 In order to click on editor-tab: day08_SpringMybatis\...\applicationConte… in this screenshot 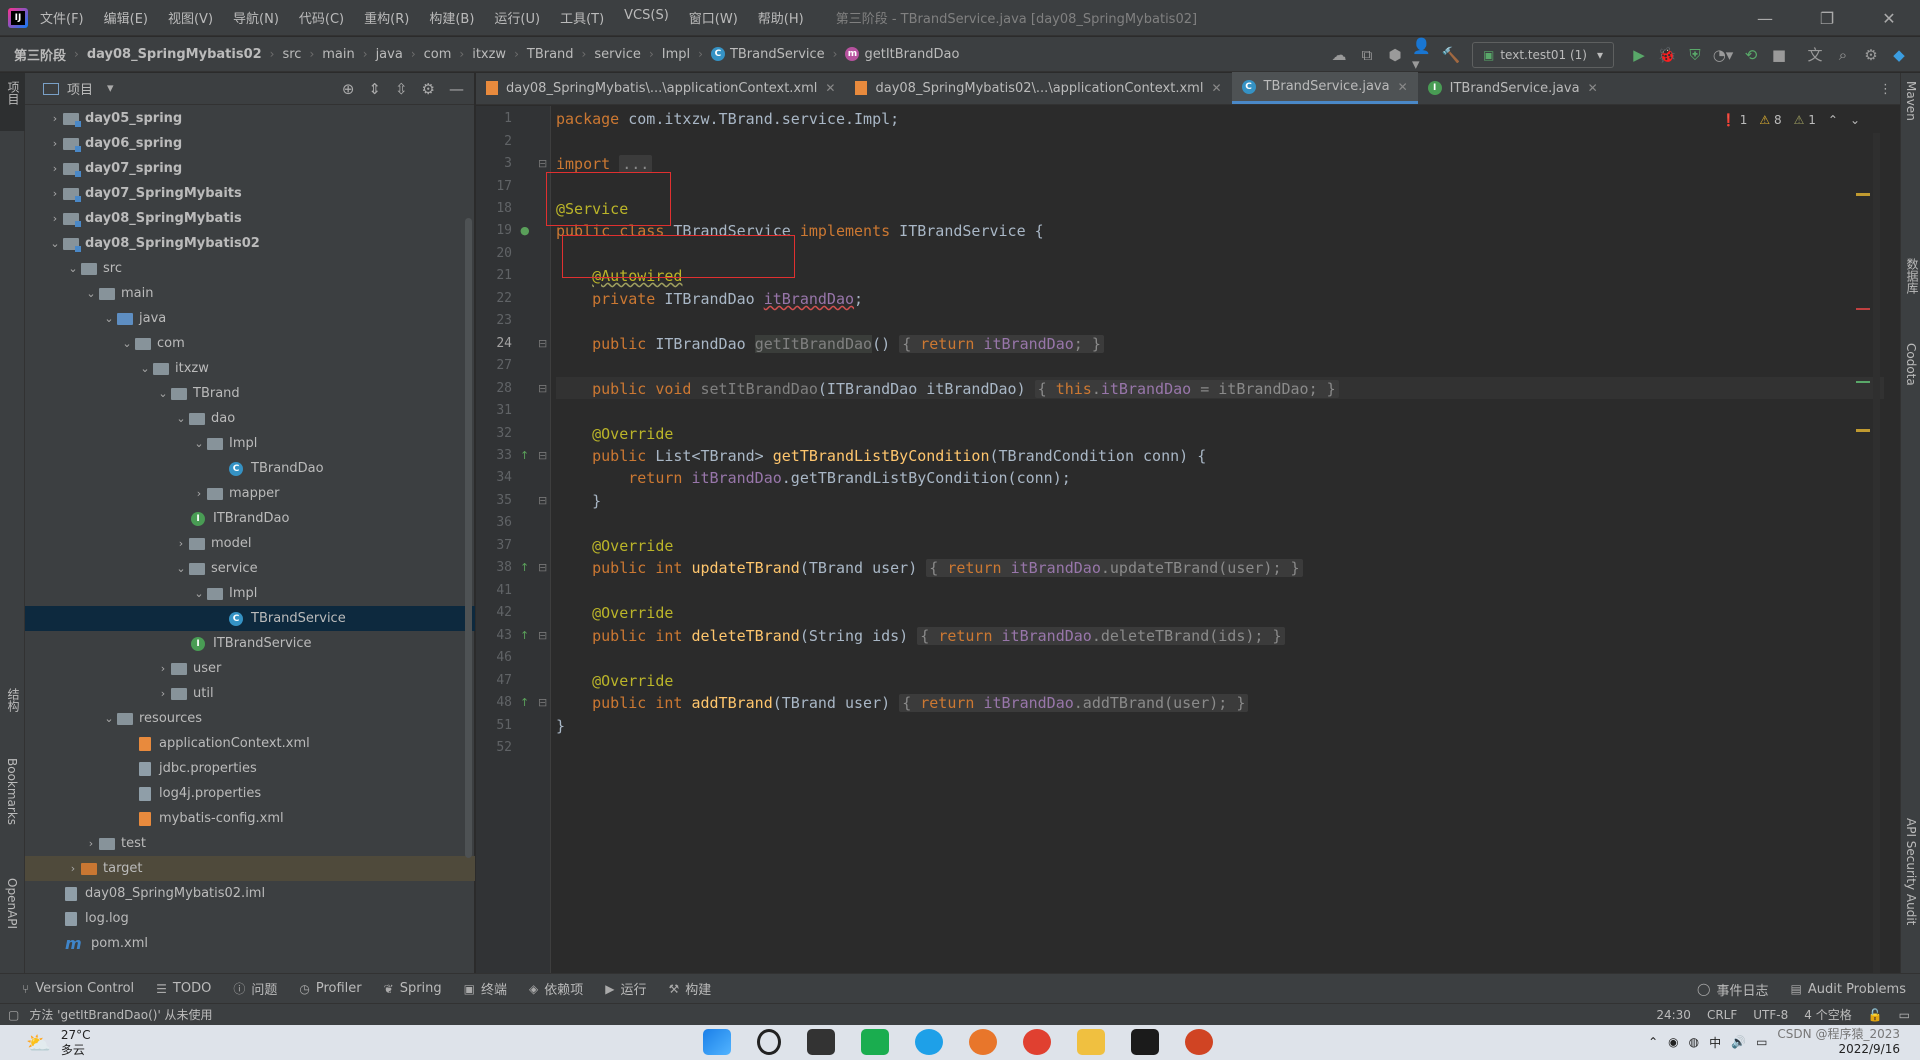, I will do `click(660, 88)`.